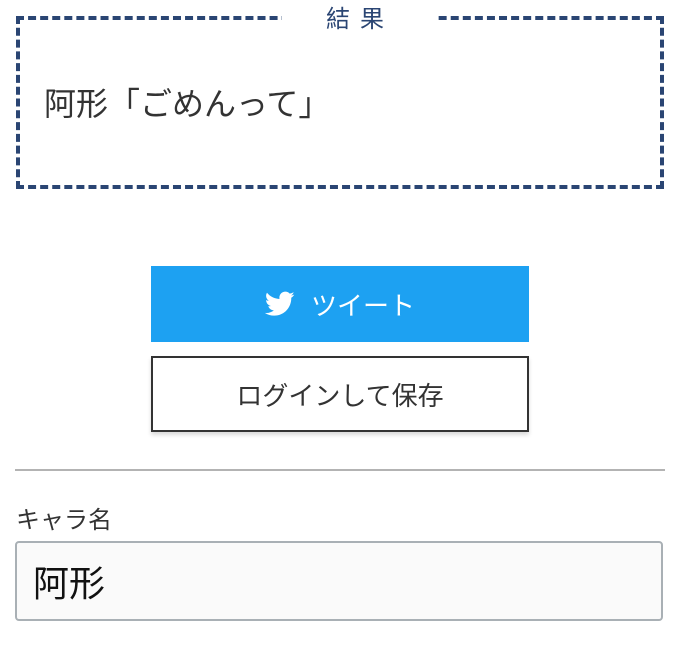 The height and width of the screenshot is (645, 680). What do you see at coordinates (340, 470) in the screenshot?
I see `divider` at bounding box center [340, 470].